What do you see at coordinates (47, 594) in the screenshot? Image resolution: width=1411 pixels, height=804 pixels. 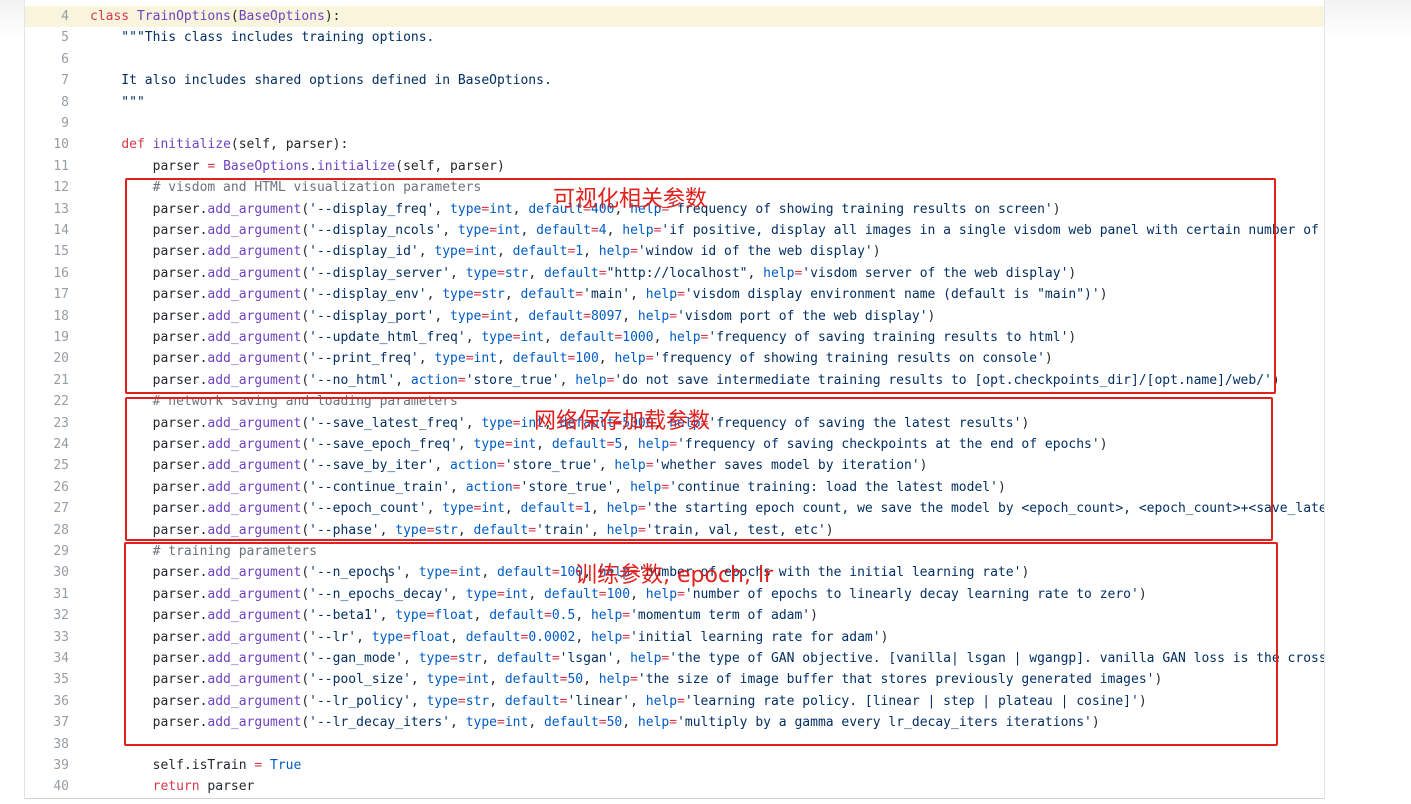 I see `line-number: 31` at bounding box center [47, 594].